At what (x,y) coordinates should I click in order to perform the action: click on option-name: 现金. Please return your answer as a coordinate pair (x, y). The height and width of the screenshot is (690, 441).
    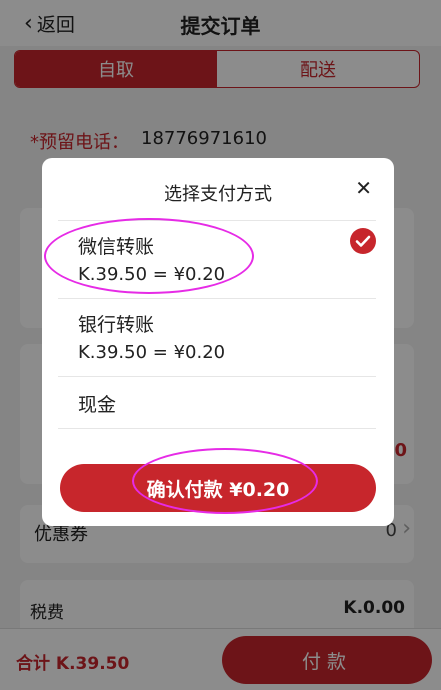
    Looking at the image, I should click on (97, 405).